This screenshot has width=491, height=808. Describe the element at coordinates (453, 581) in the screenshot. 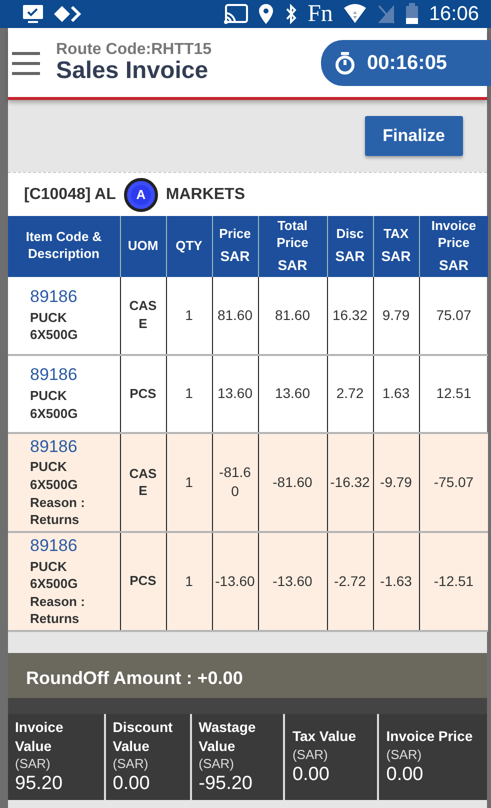

I see `table-cell: -12.51` at that location.